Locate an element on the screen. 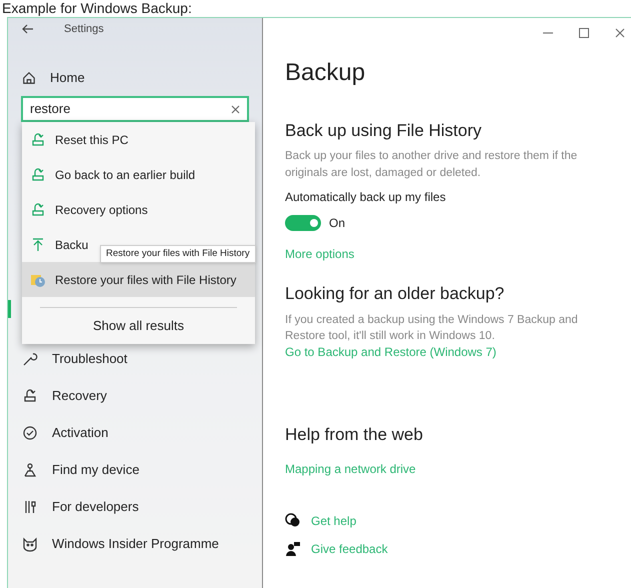 The height and width of the screenshot is (588, 631). chat-icon is located at coordinates (293, 520).